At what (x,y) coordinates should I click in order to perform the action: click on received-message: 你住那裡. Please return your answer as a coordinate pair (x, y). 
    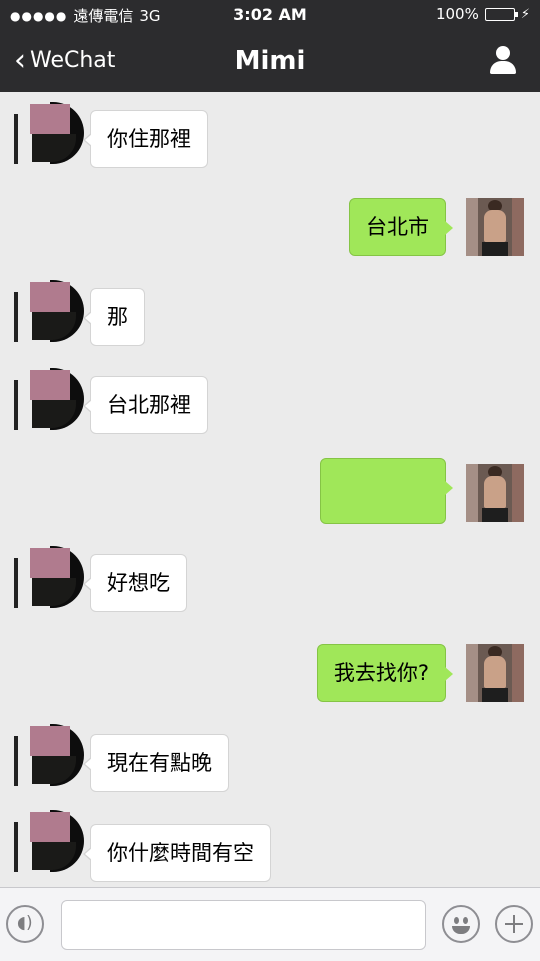
    Looking at the image, I should click on (145, 139).